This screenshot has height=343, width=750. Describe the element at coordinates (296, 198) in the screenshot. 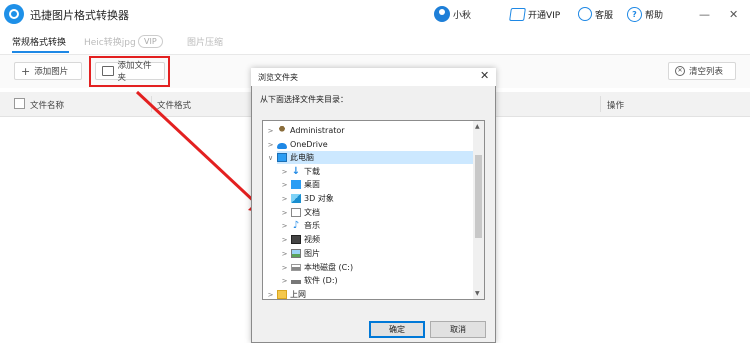

I see `cube-icon` at that location.